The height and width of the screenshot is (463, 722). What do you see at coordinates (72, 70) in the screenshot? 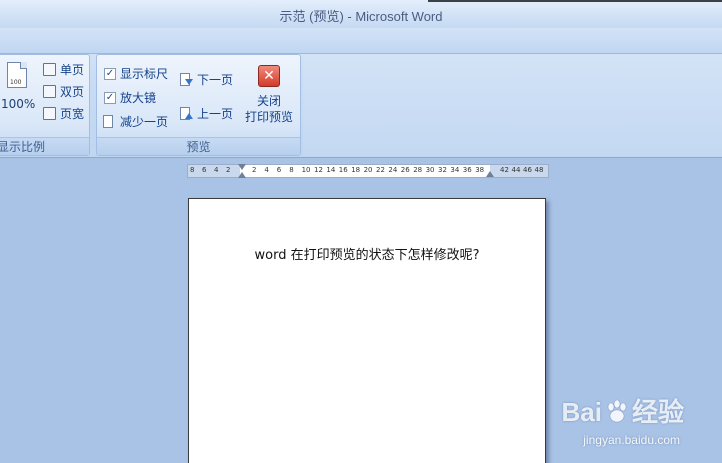
I see `one-page-label: 单页` at bounding box center [72, 70].